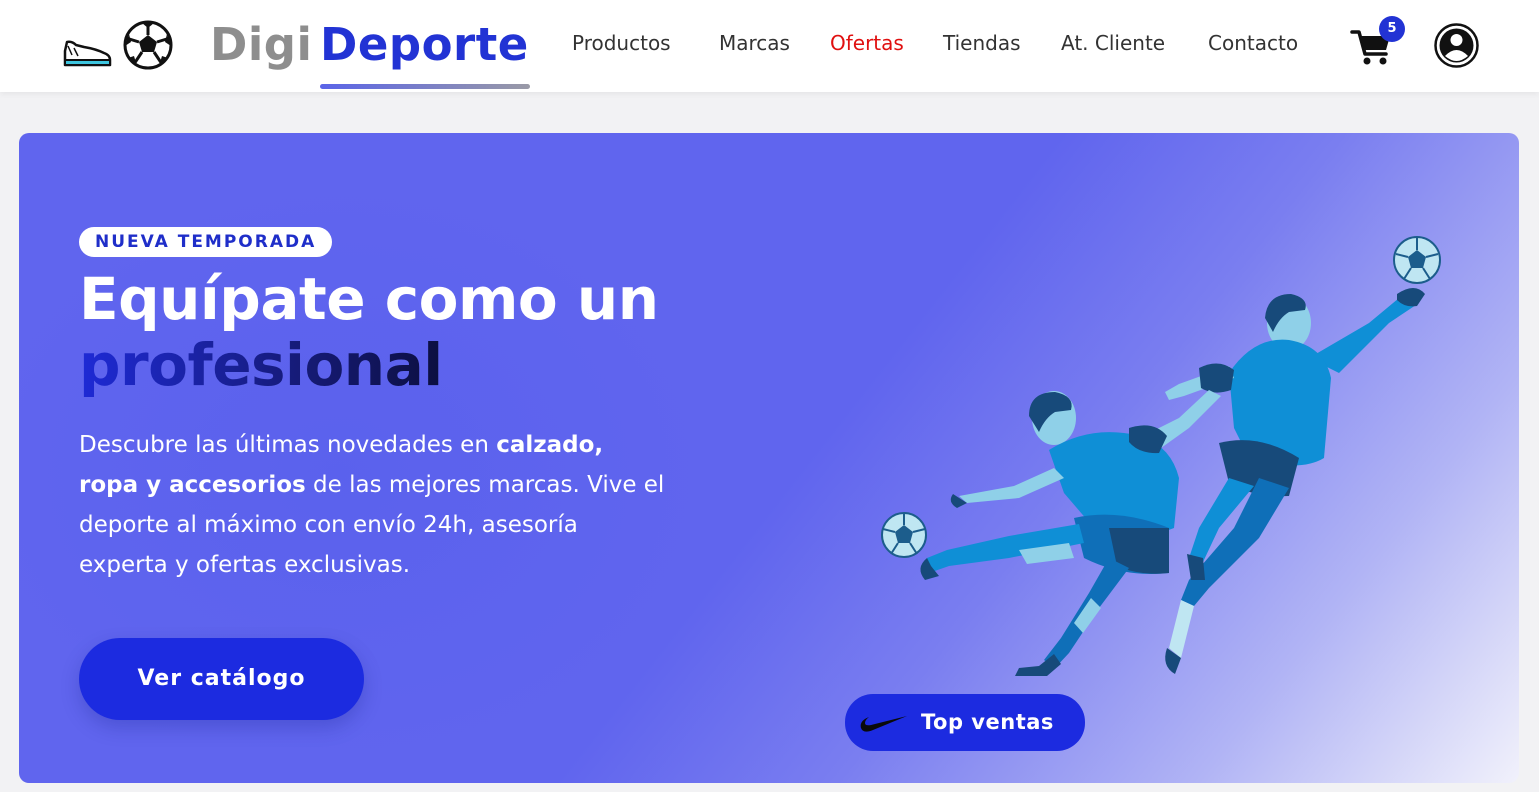  I want to click on swoosh-icon, so click(883, 724).